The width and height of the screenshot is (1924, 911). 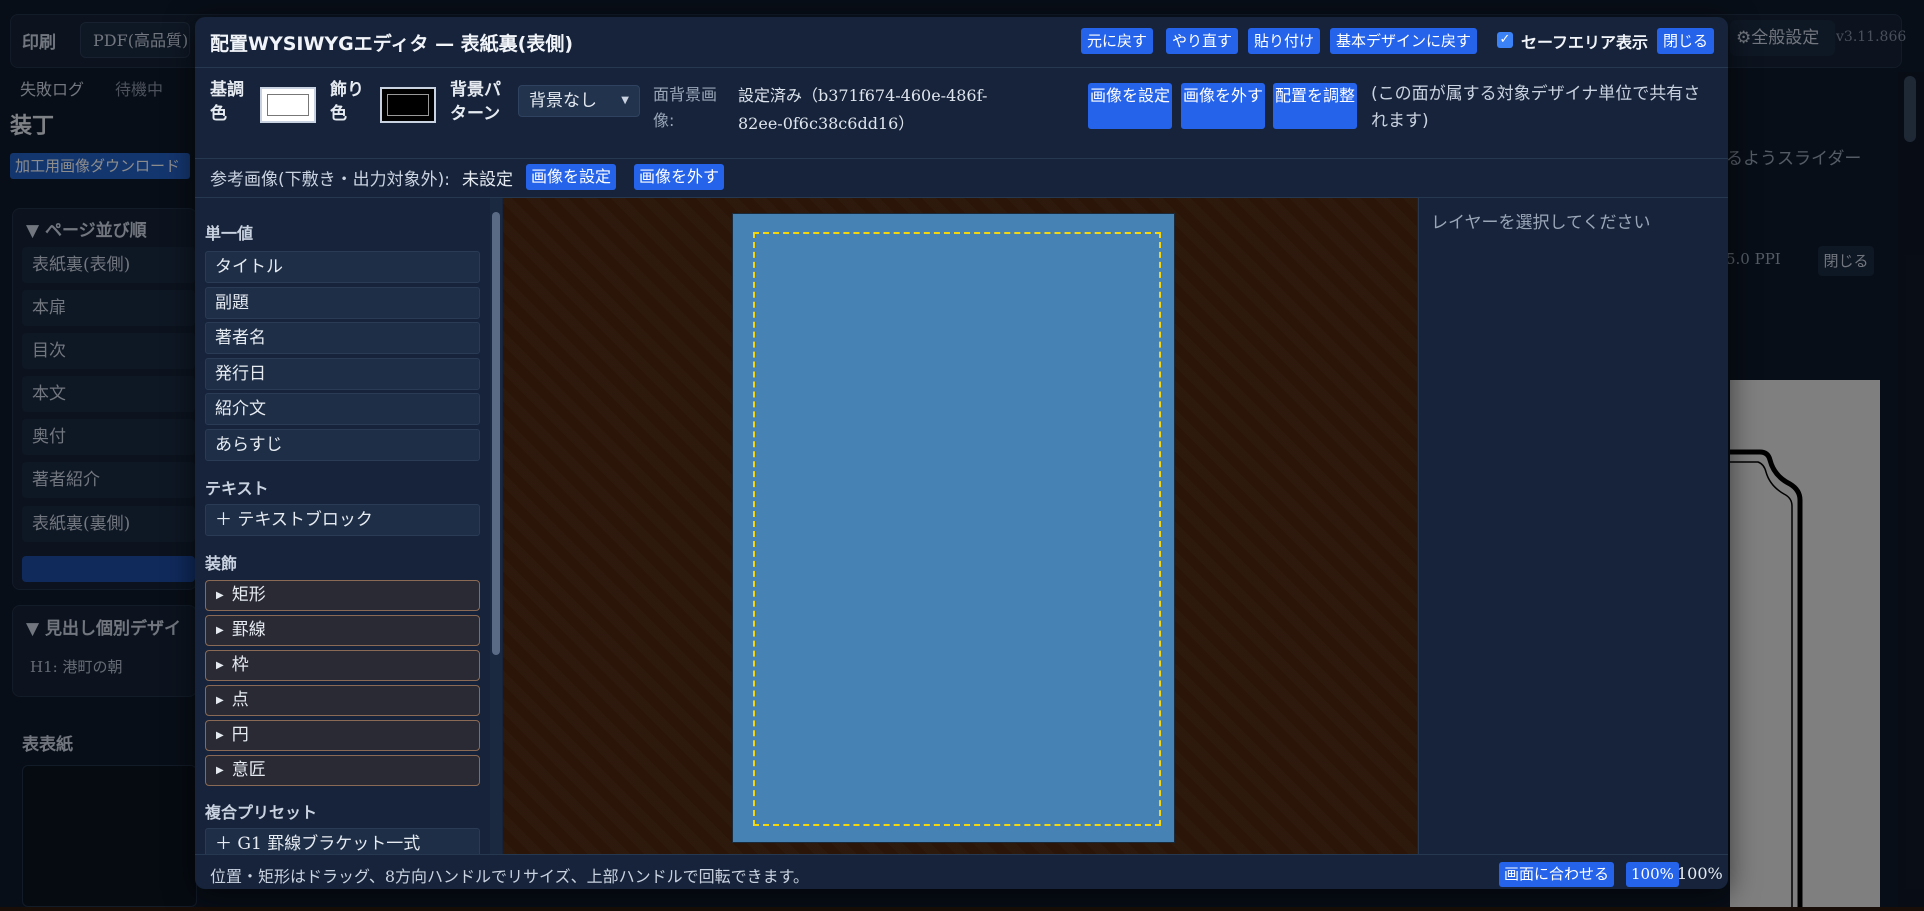 I want to click on palette-item-synopsis: あらすじ, so click(x=342, y=445).